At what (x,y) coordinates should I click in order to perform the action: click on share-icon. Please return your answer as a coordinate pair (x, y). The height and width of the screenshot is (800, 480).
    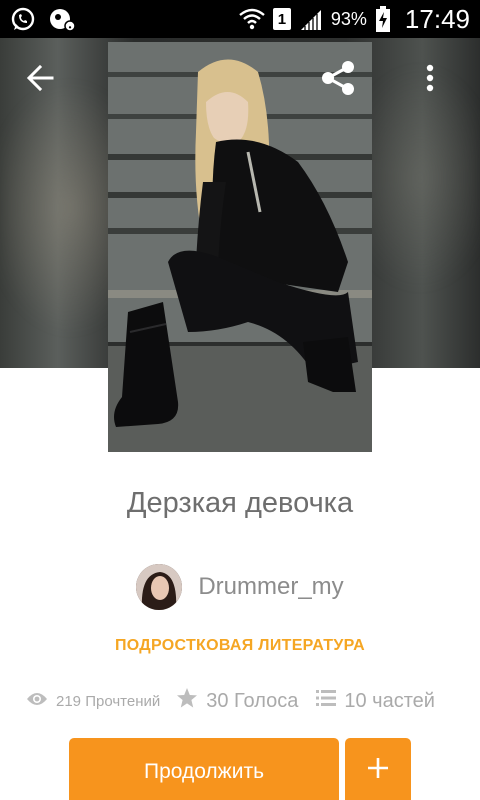
    Looking at the image, I should click on (338, 80).